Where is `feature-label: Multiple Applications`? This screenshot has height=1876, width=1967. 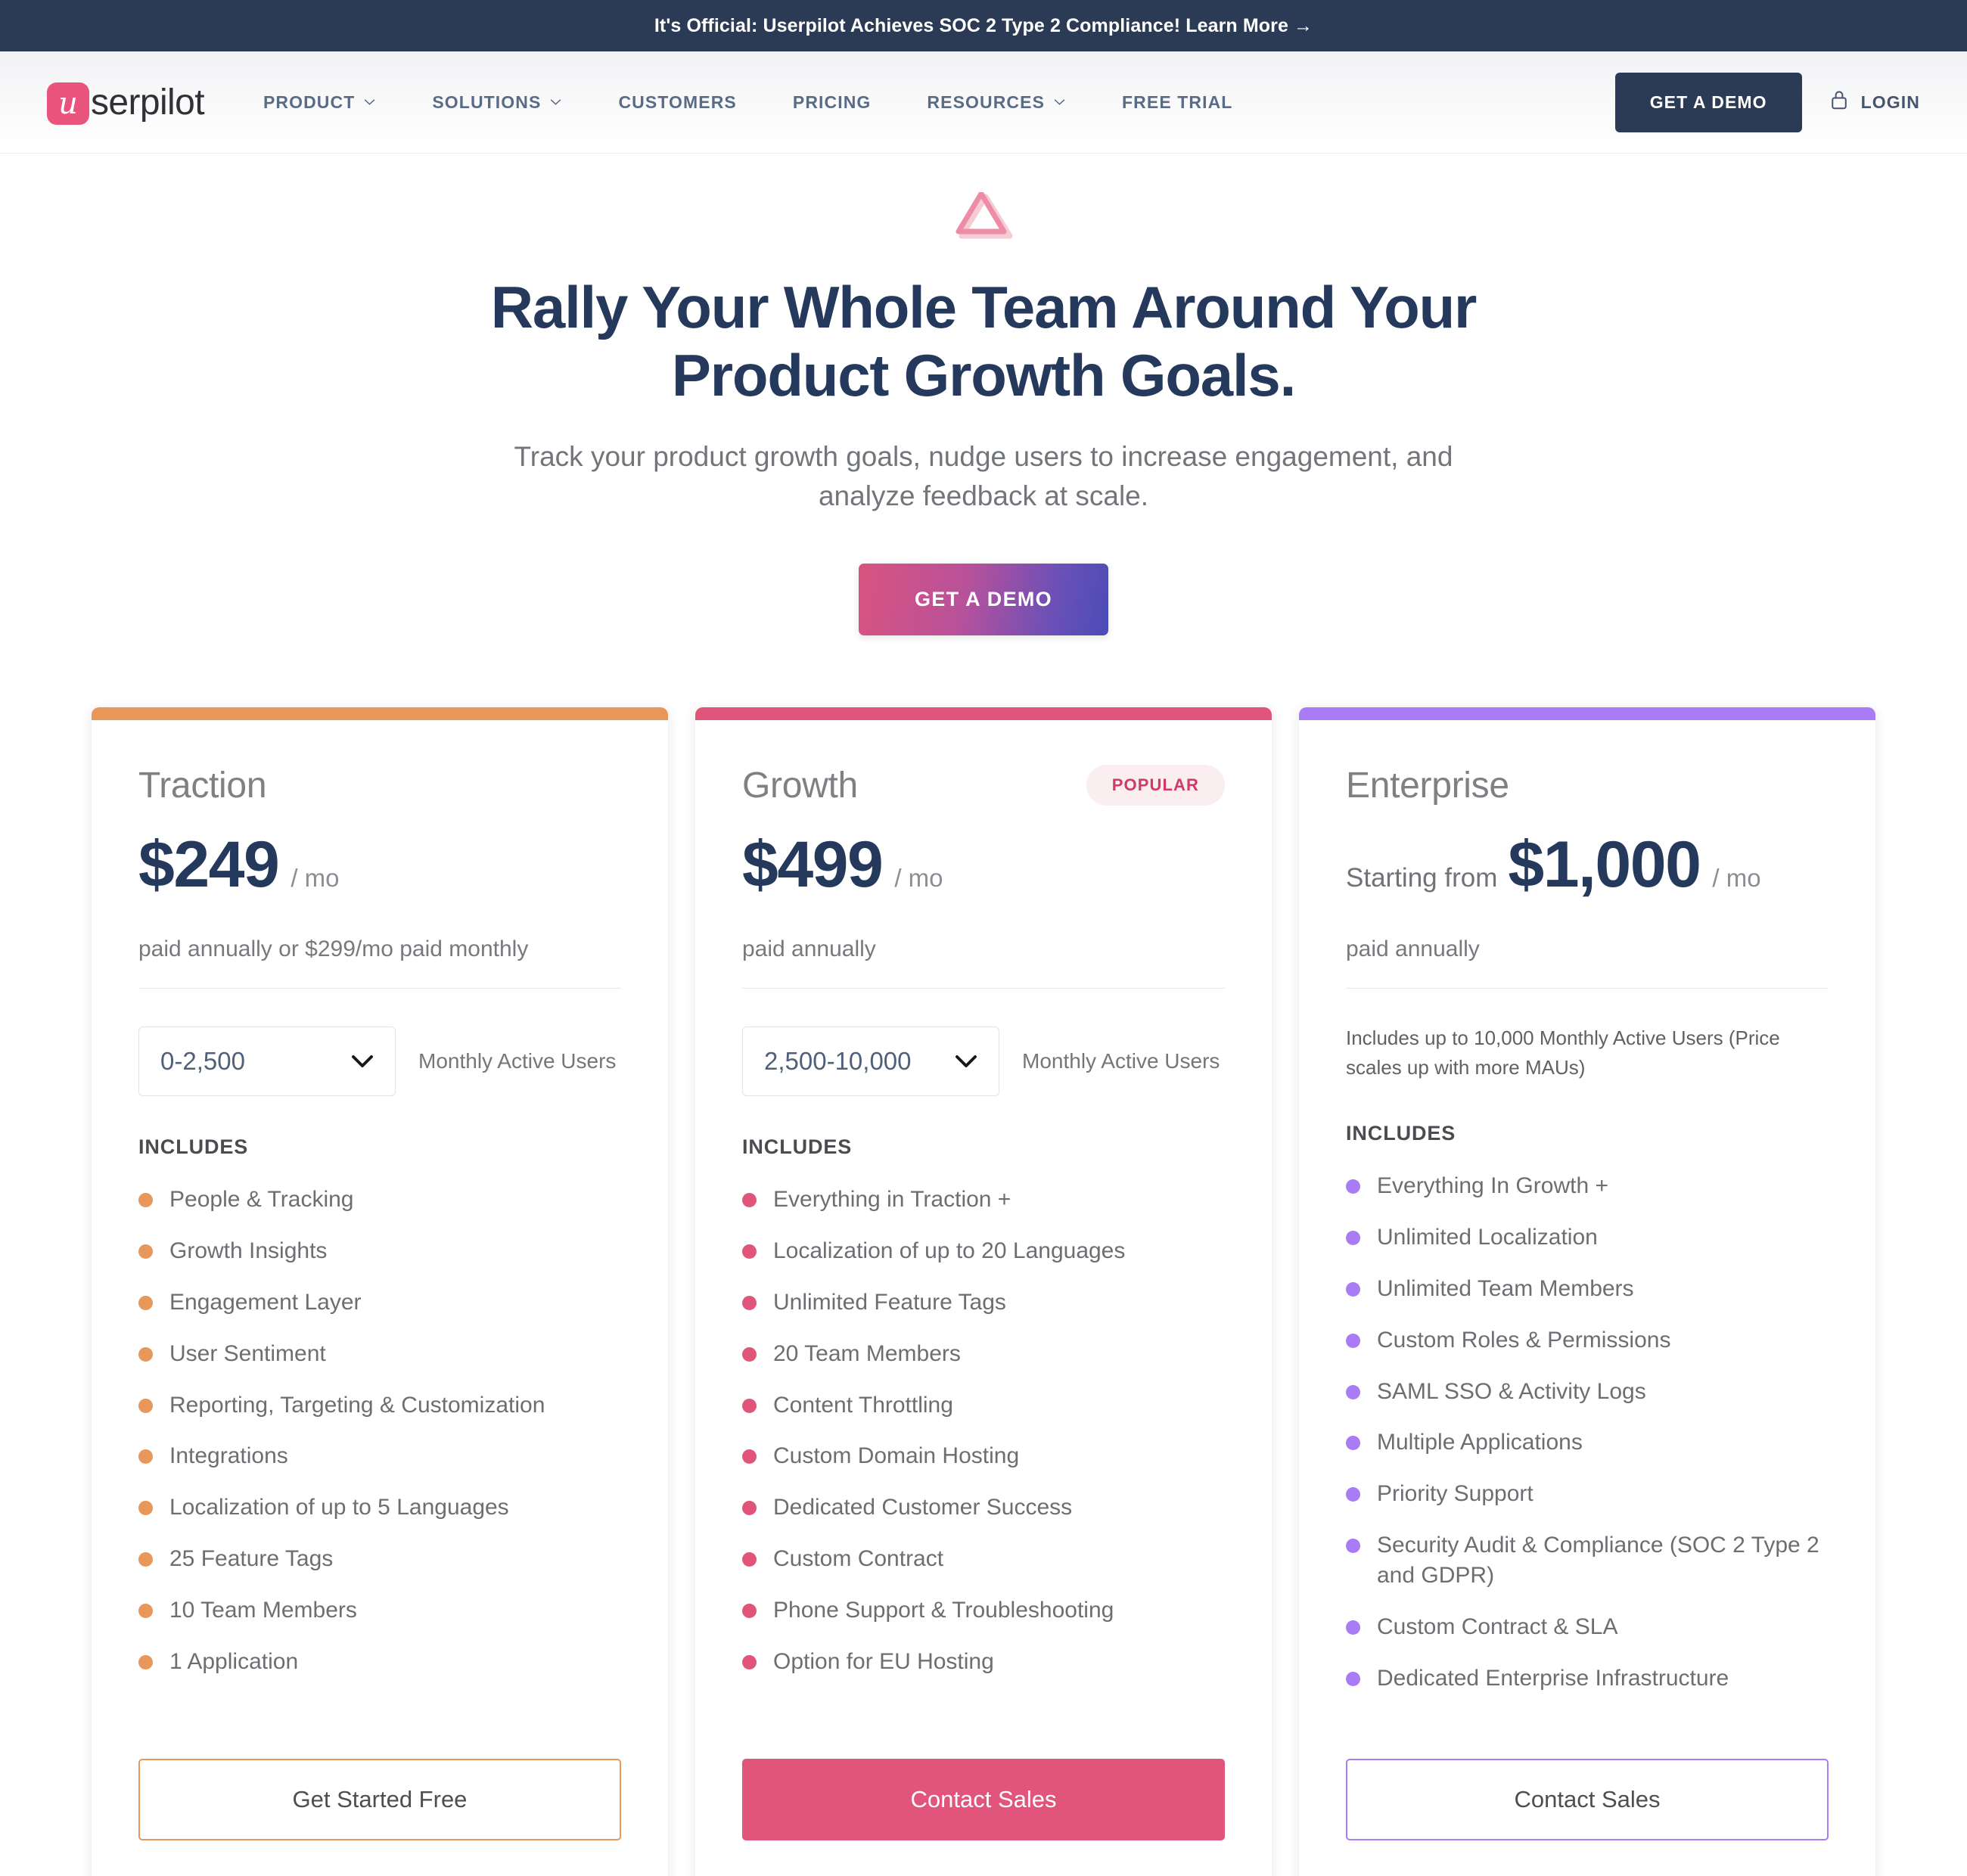
feature-label: Multiple Applications is located at coordinates (1480, 1442).